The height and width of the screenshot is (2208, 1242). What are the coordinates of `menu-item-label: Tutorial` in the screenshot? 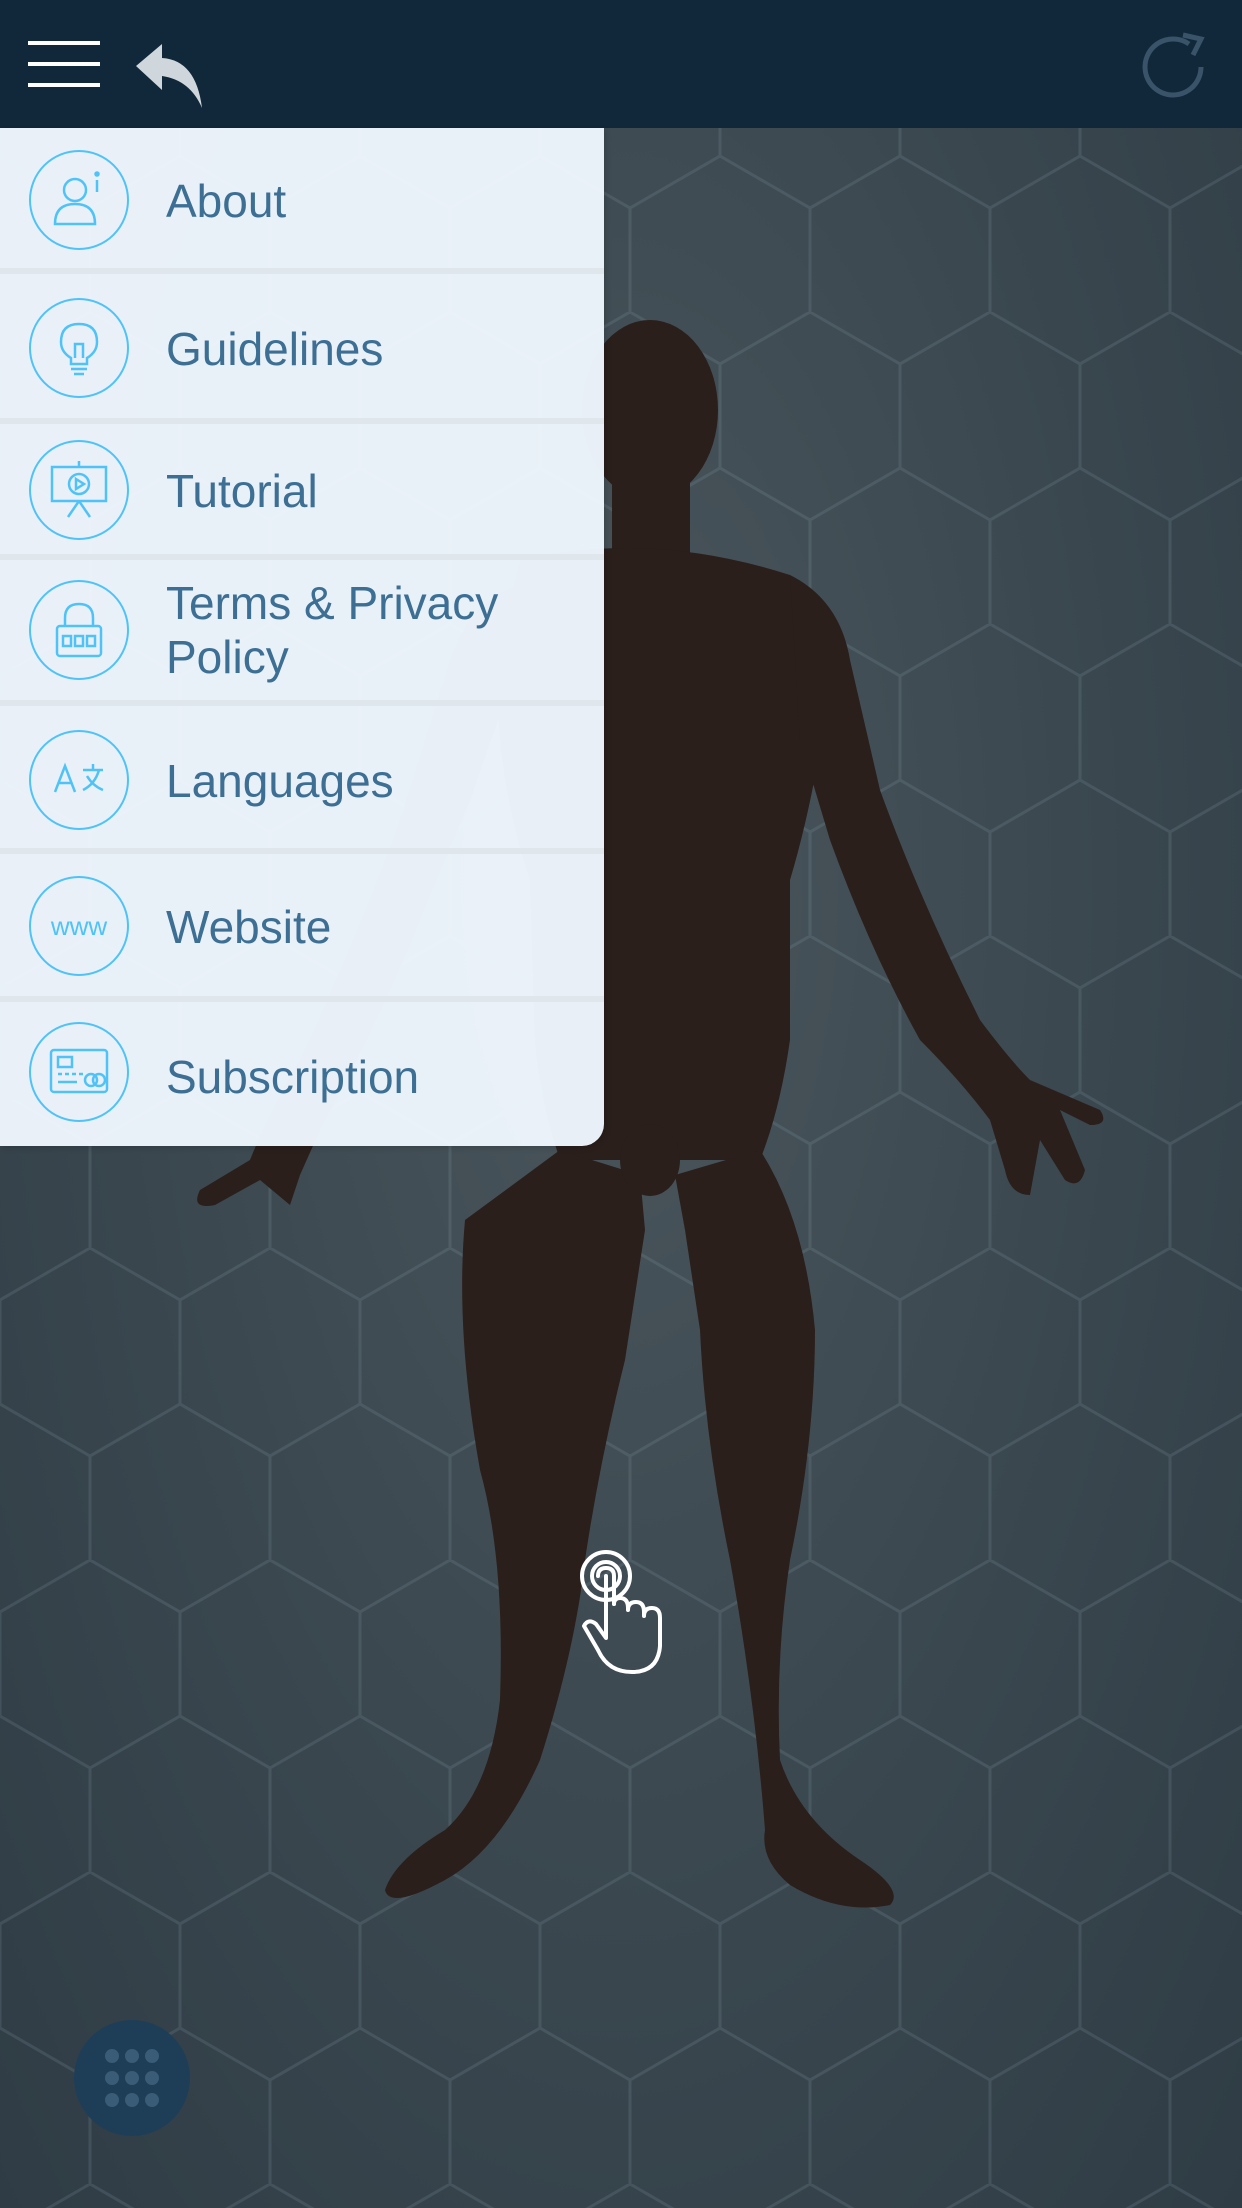 It's located at (242, 491).